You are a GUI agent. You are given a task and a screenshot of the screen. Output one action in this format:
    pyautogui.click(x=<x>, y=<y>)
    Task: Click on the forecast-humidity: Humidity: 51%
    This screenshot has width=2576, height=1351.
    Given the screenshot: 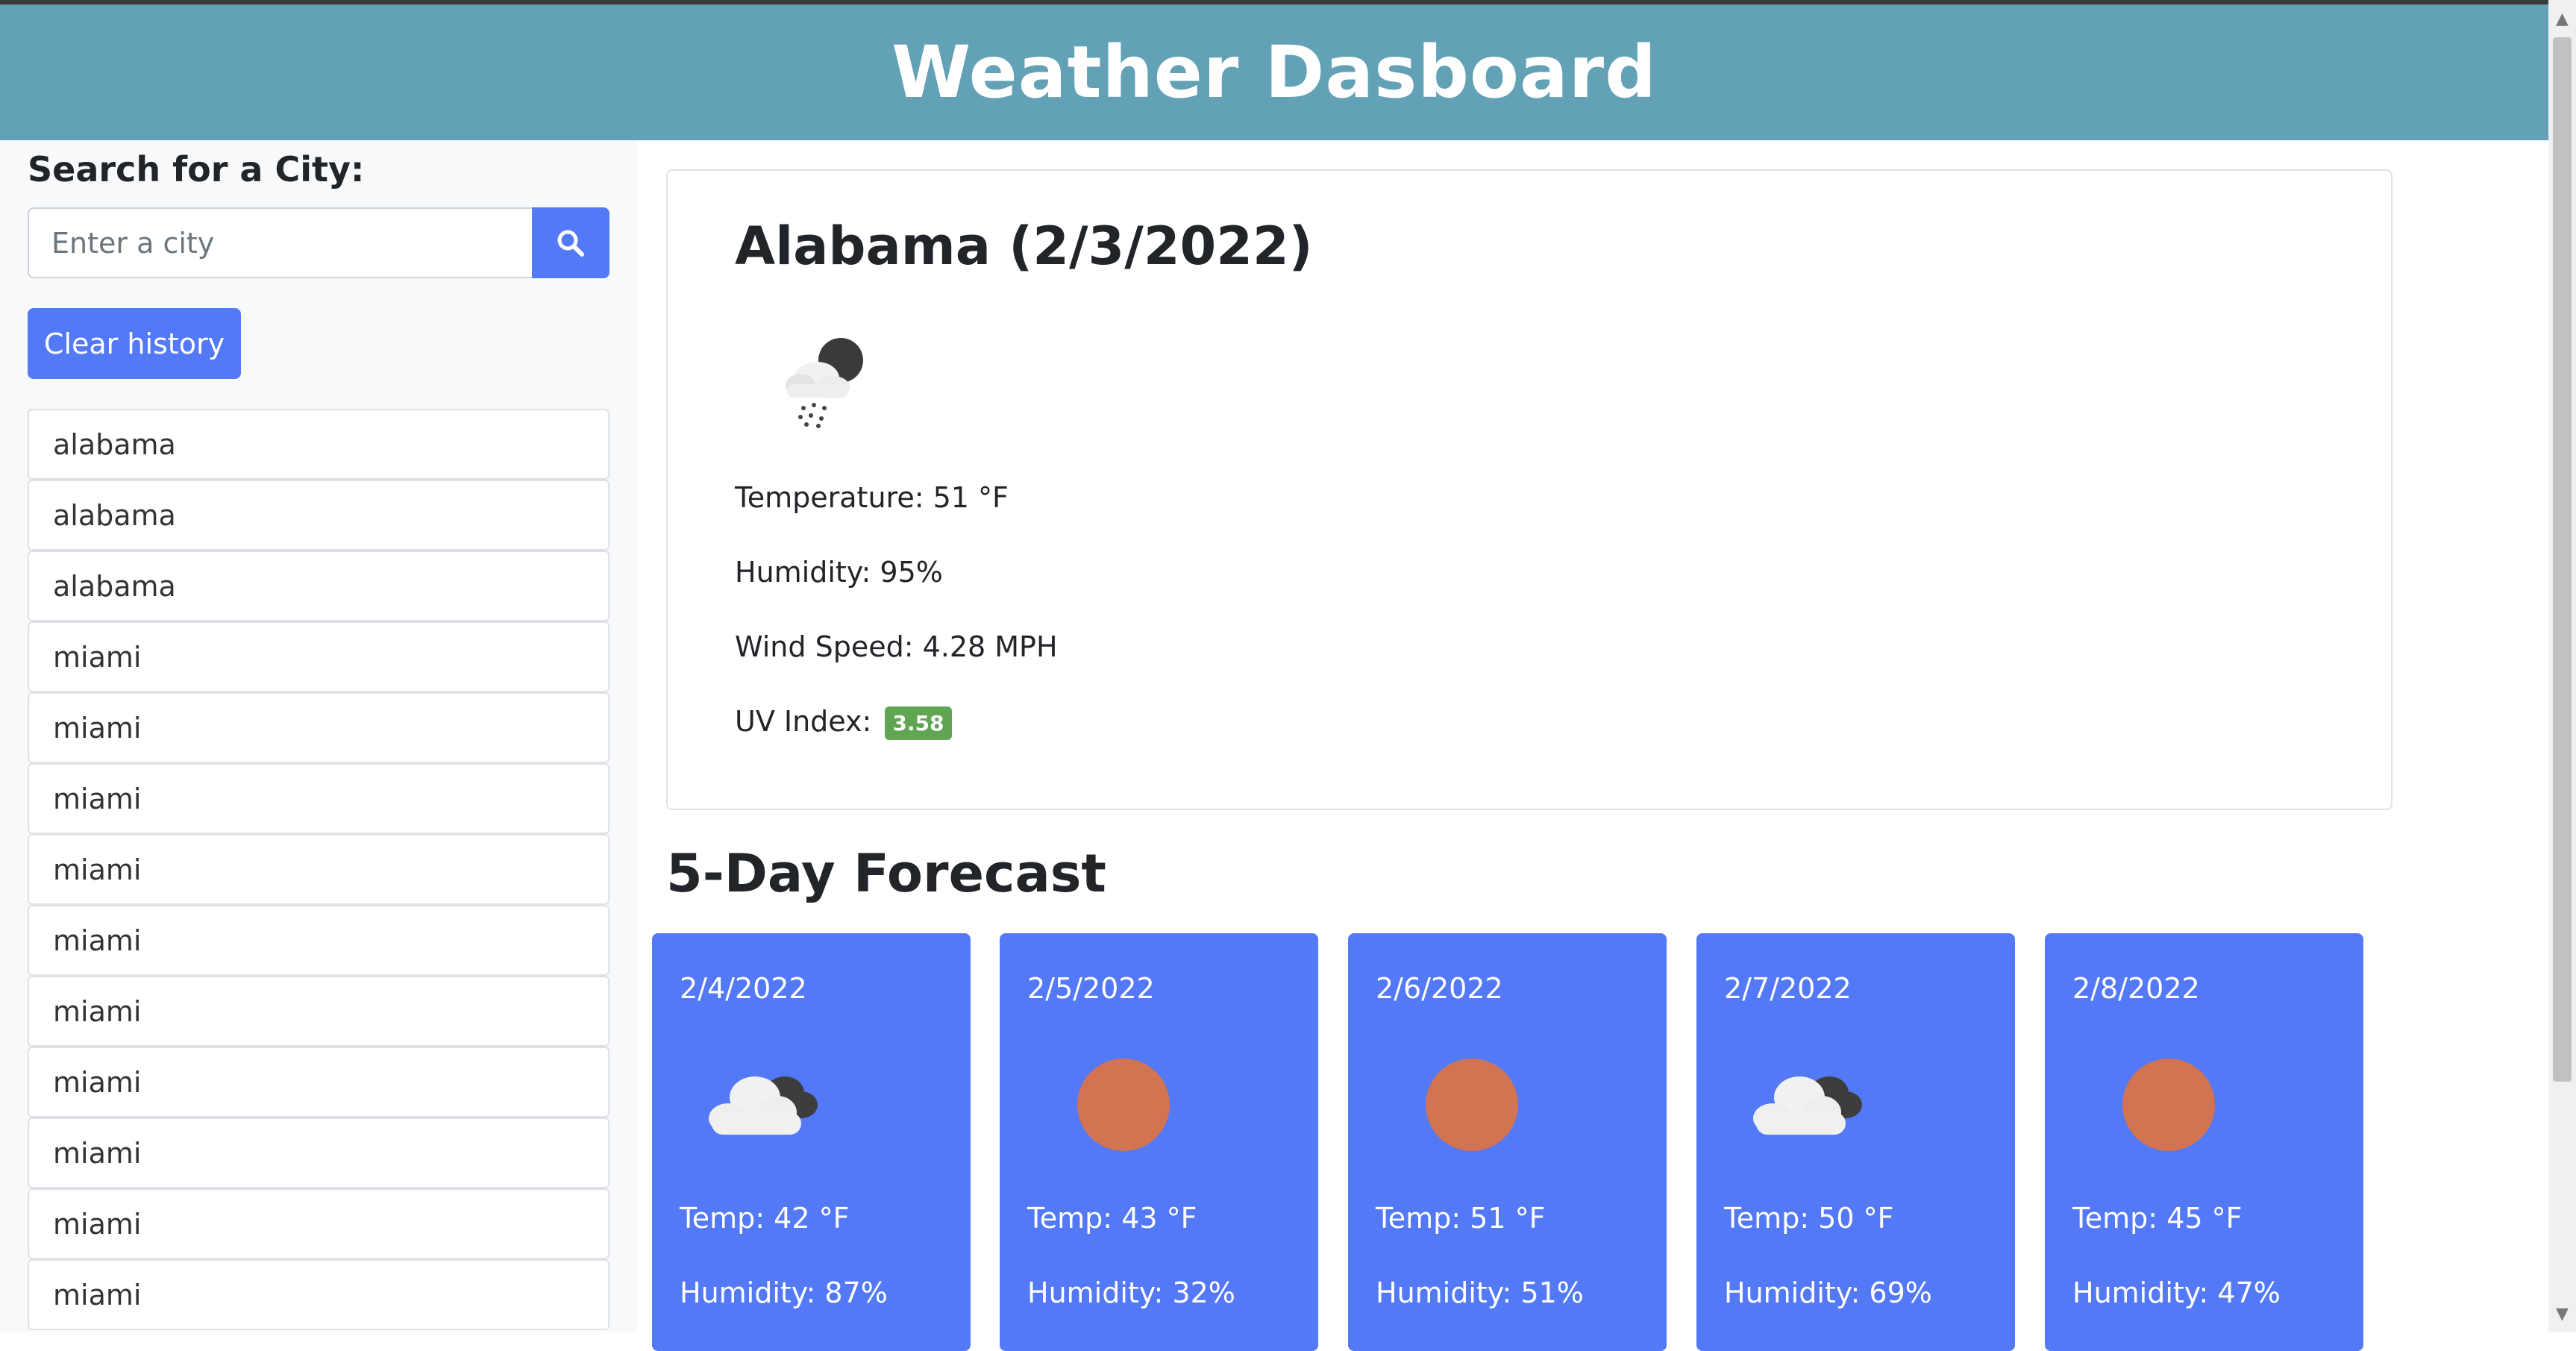 What is the action you would take?
    pyautogui.click(x=1480, y=1292)
    